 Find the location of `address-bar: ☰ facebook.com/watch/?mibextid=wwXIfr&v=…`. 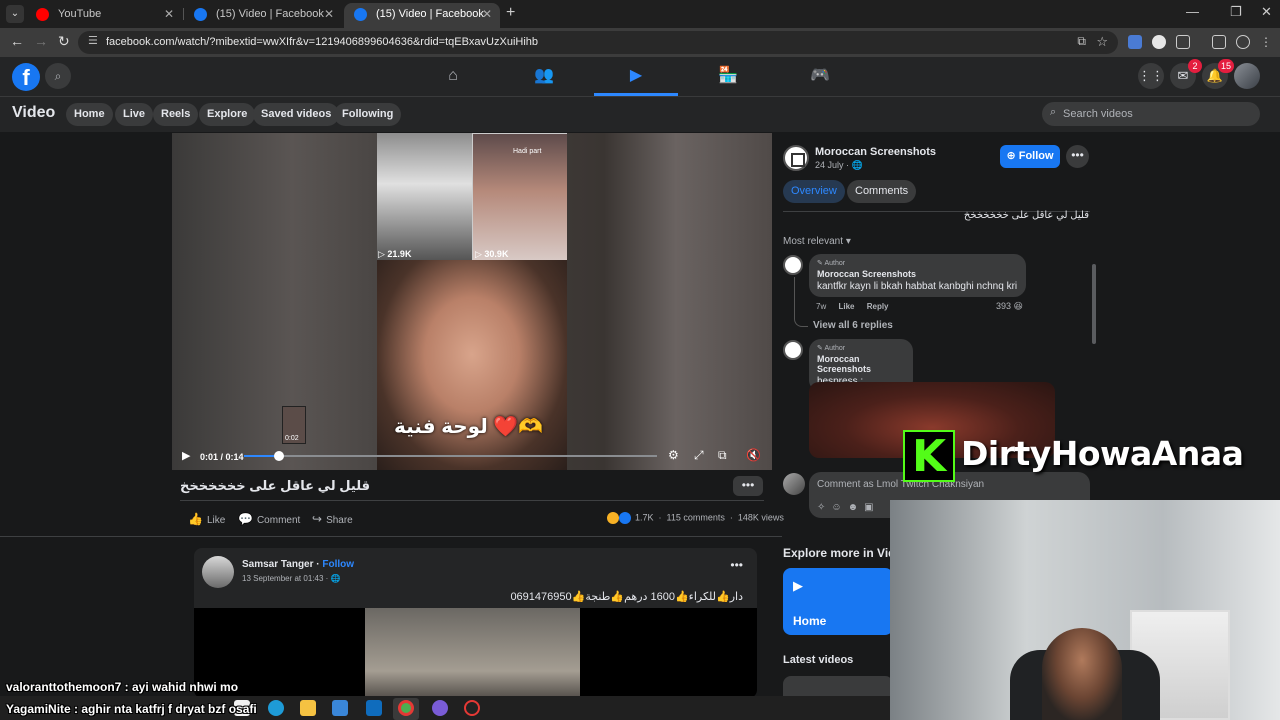

address-bar: ☰ facebook.com/watch/?mibextid=wwXIfr&v=… is located at coordinates (598, 42).